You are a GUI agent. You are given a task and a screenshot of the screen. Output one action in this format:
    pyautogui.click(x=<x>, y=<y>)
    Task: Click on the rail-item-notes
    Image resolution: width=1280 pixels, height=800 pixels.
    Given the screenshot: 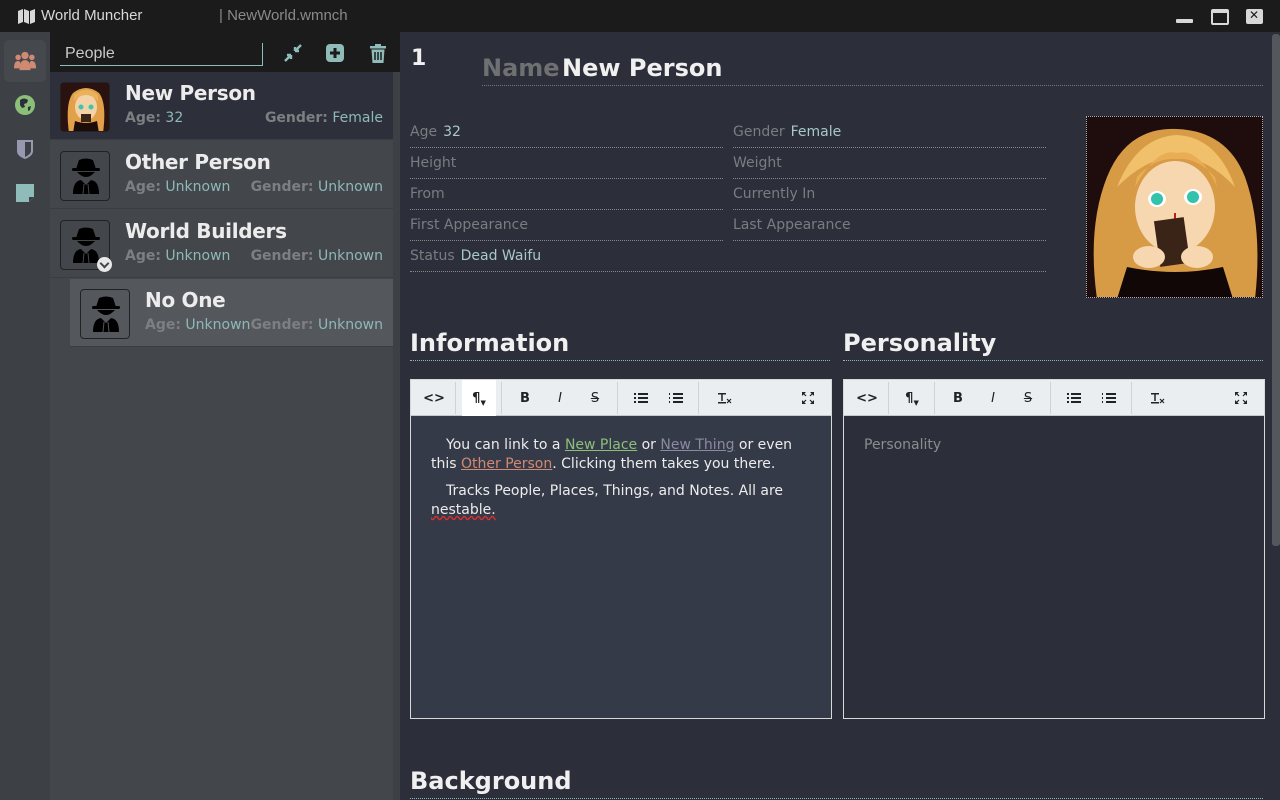 What is the action you would take?
    pyautogui.click(x=25, y=193)
    